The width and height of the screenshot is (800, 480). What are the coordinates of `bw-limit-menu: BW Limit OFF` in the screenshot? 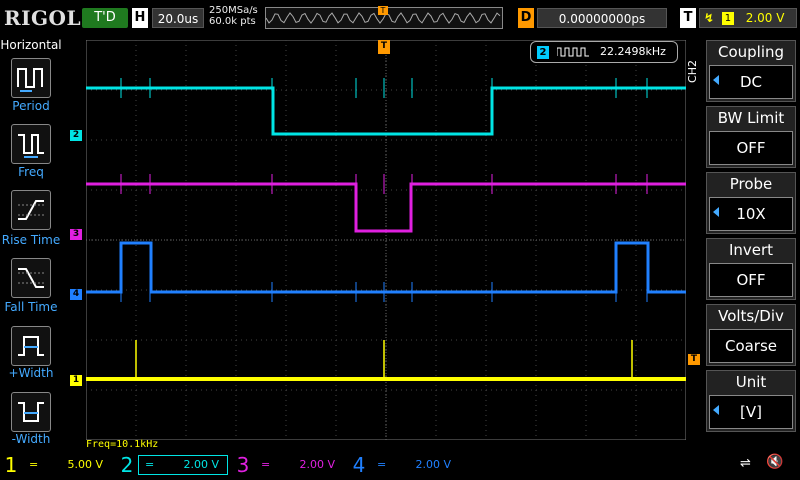 It's located at (751, 137).